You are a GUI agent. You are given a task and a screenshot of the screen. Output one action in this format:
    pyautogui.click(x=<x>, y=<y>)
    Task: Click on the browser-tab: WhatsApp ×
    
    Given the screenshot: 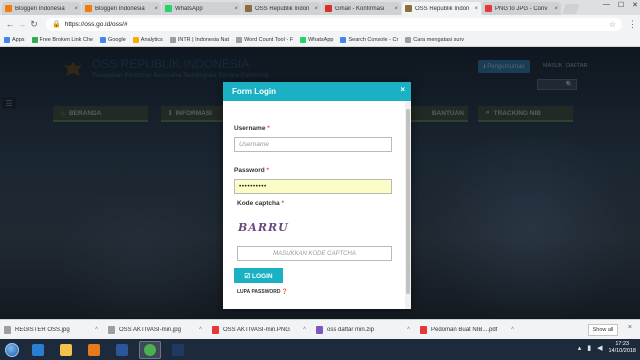 What is the action you would take?
    pyautogui.click(x=201, y=8)
    